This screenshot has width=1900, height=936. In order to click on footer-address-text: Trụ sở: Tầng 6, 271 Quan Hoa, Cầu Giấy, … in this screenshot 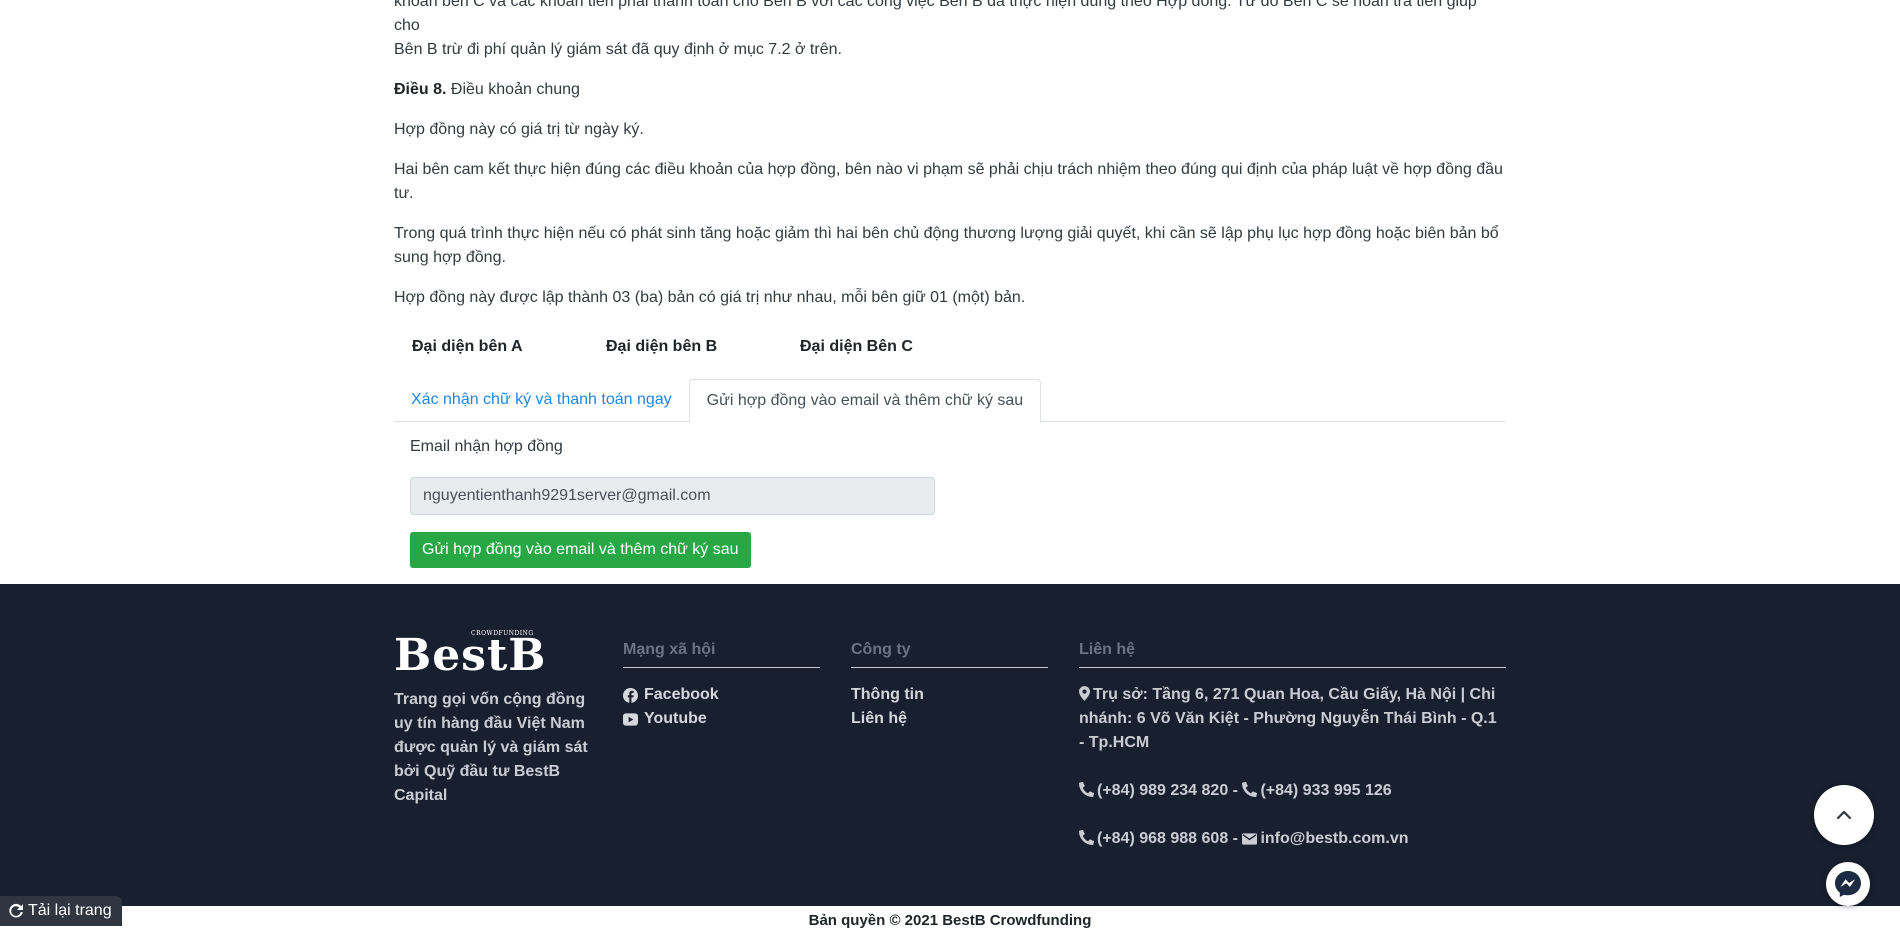, I will do `click(1288, 718)`.